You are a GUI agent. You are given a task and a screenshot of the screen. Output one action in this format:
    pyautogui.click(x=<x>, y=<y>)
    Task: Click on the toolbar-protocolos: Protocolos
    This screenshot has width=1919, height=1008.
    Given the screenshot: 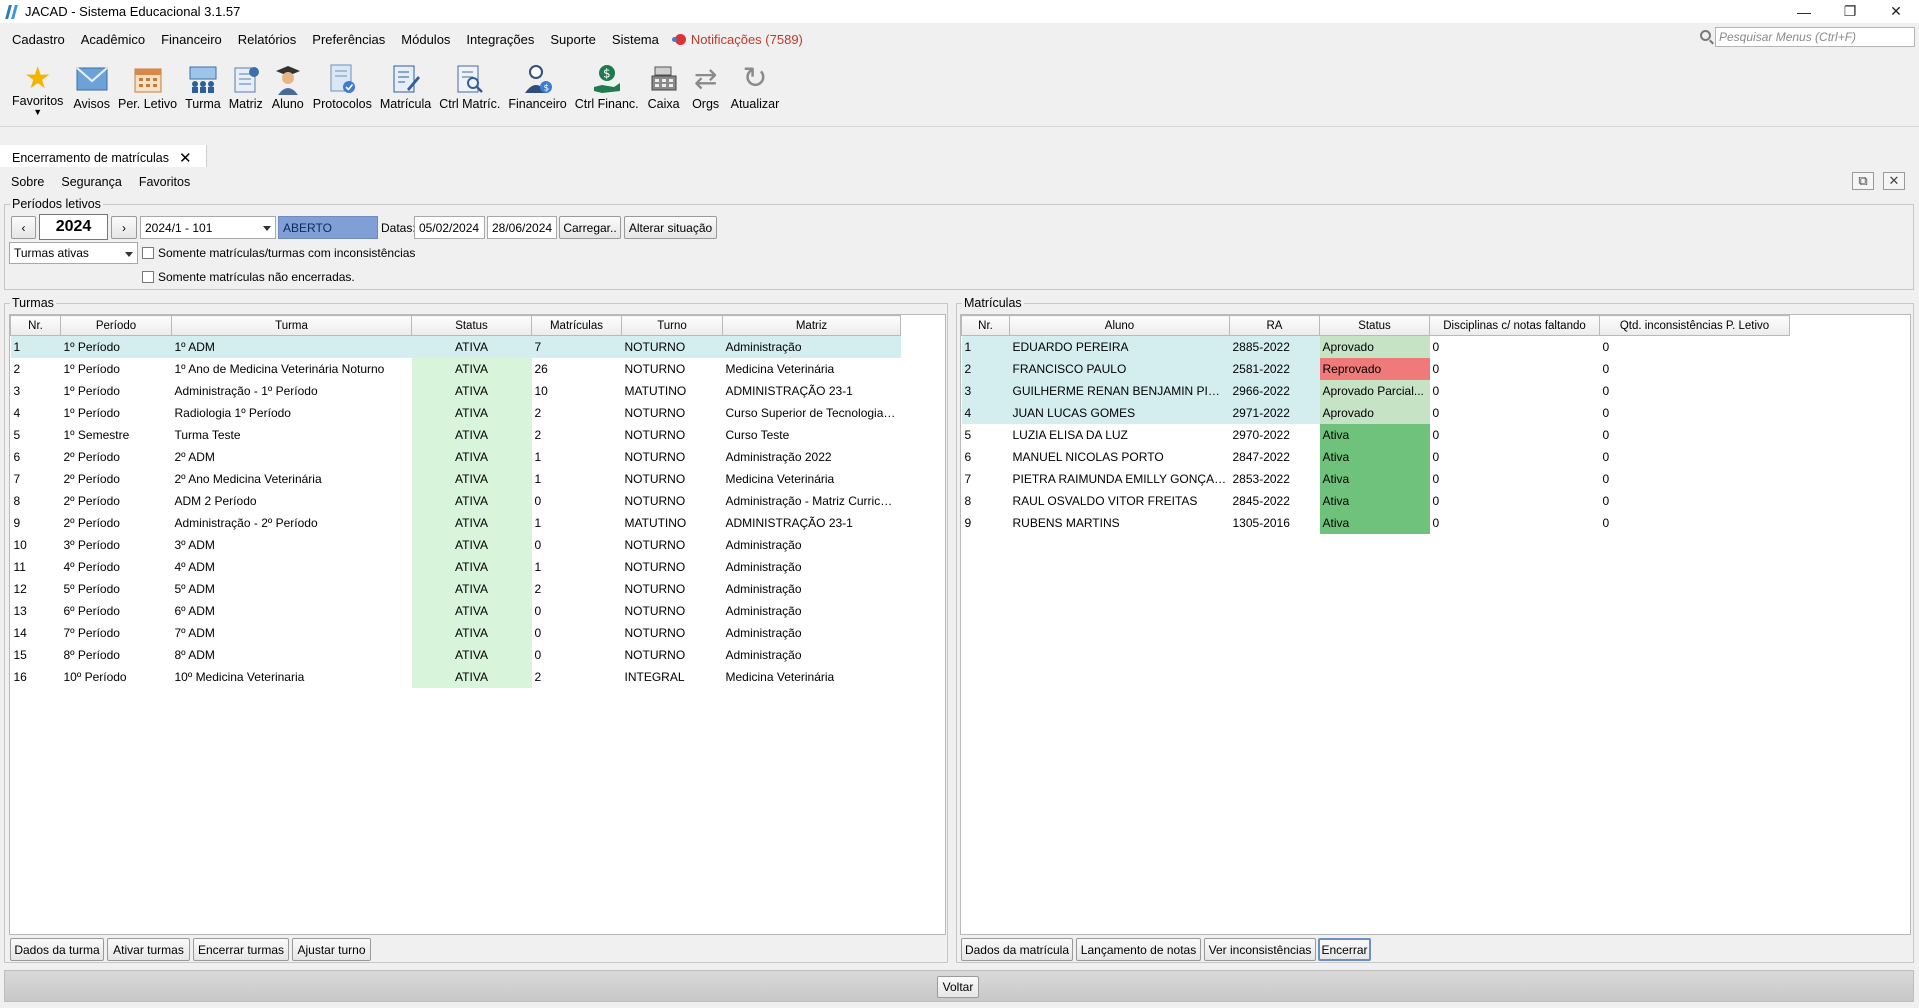 What is the action you would take?
    pyautogui.click(x=342, y=91)
    